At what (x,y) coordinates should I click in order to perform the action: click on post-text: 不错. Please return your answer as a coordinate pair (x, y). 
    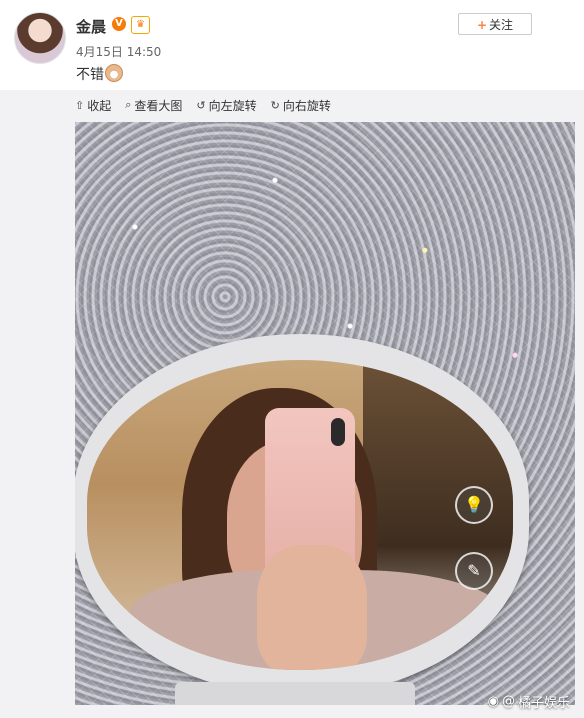
    Looking at the image, I should click on (99, 74).